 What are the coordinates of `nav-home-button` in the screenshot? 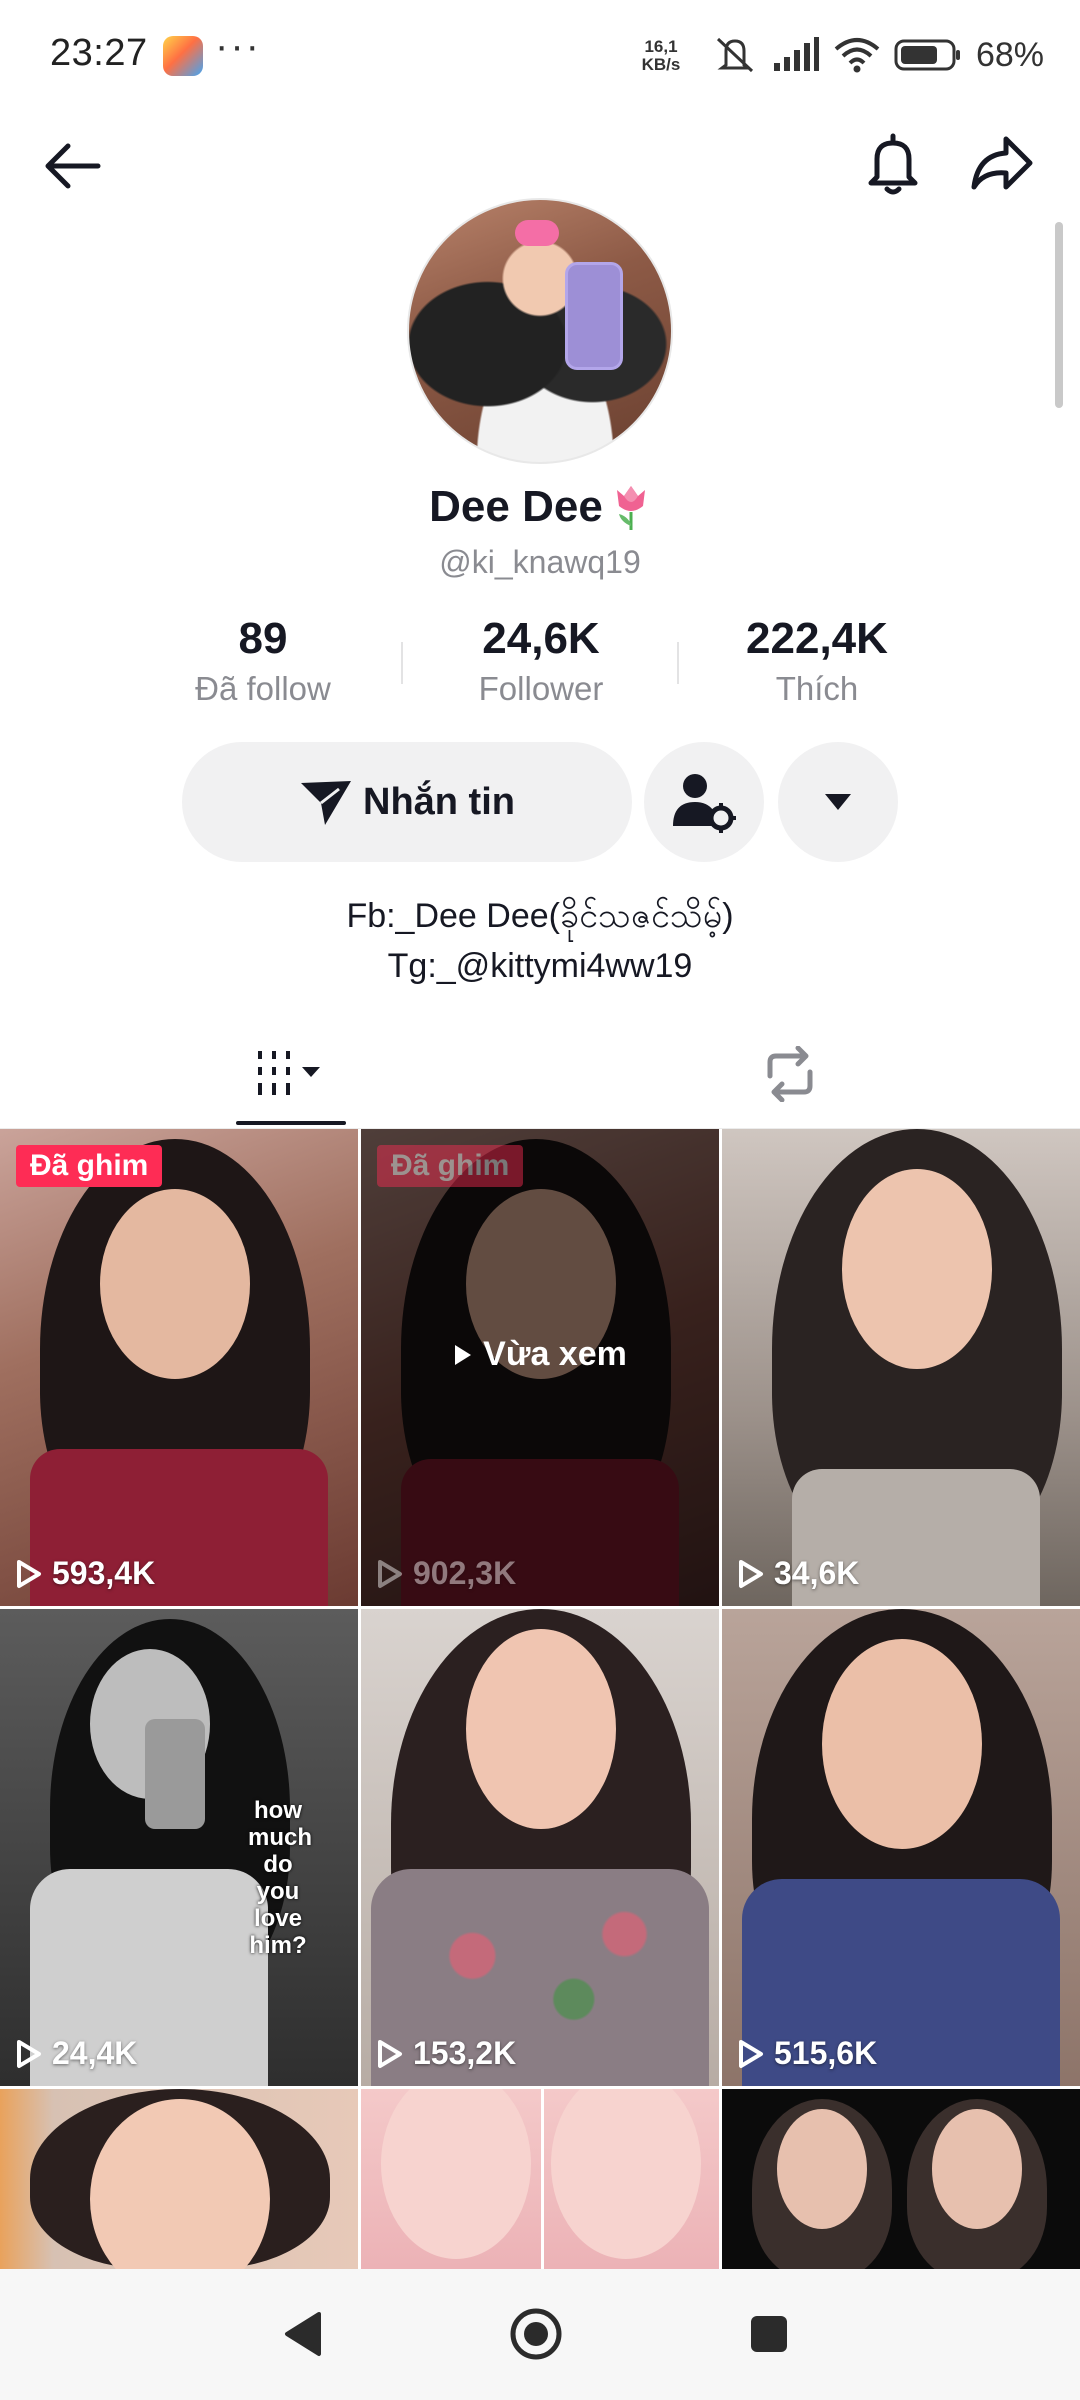 It's located at (536, 2334).